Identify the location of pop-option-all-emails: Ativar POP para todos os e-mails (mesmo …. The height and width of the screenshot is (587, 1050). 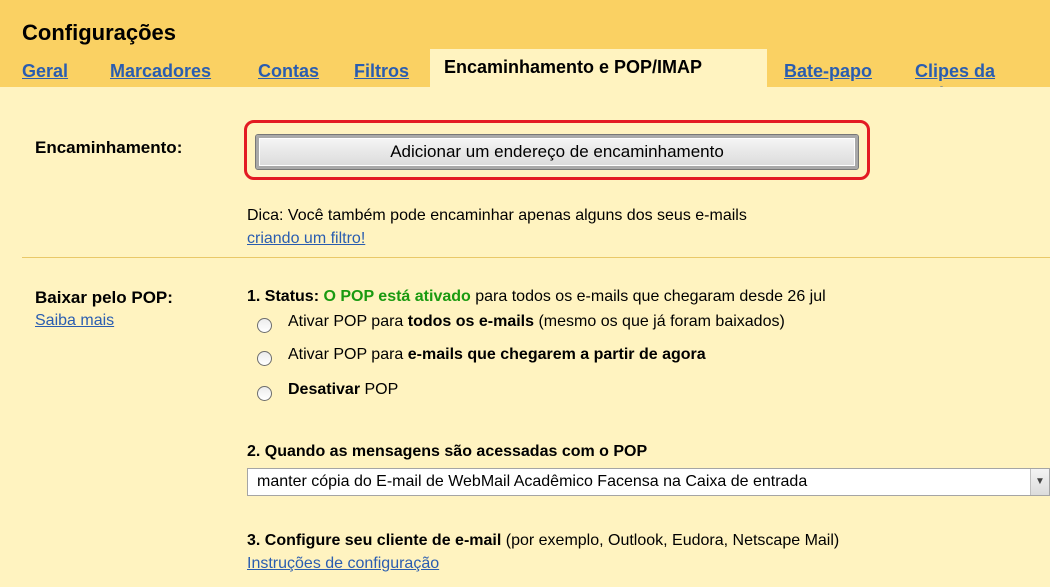
(536, 322).